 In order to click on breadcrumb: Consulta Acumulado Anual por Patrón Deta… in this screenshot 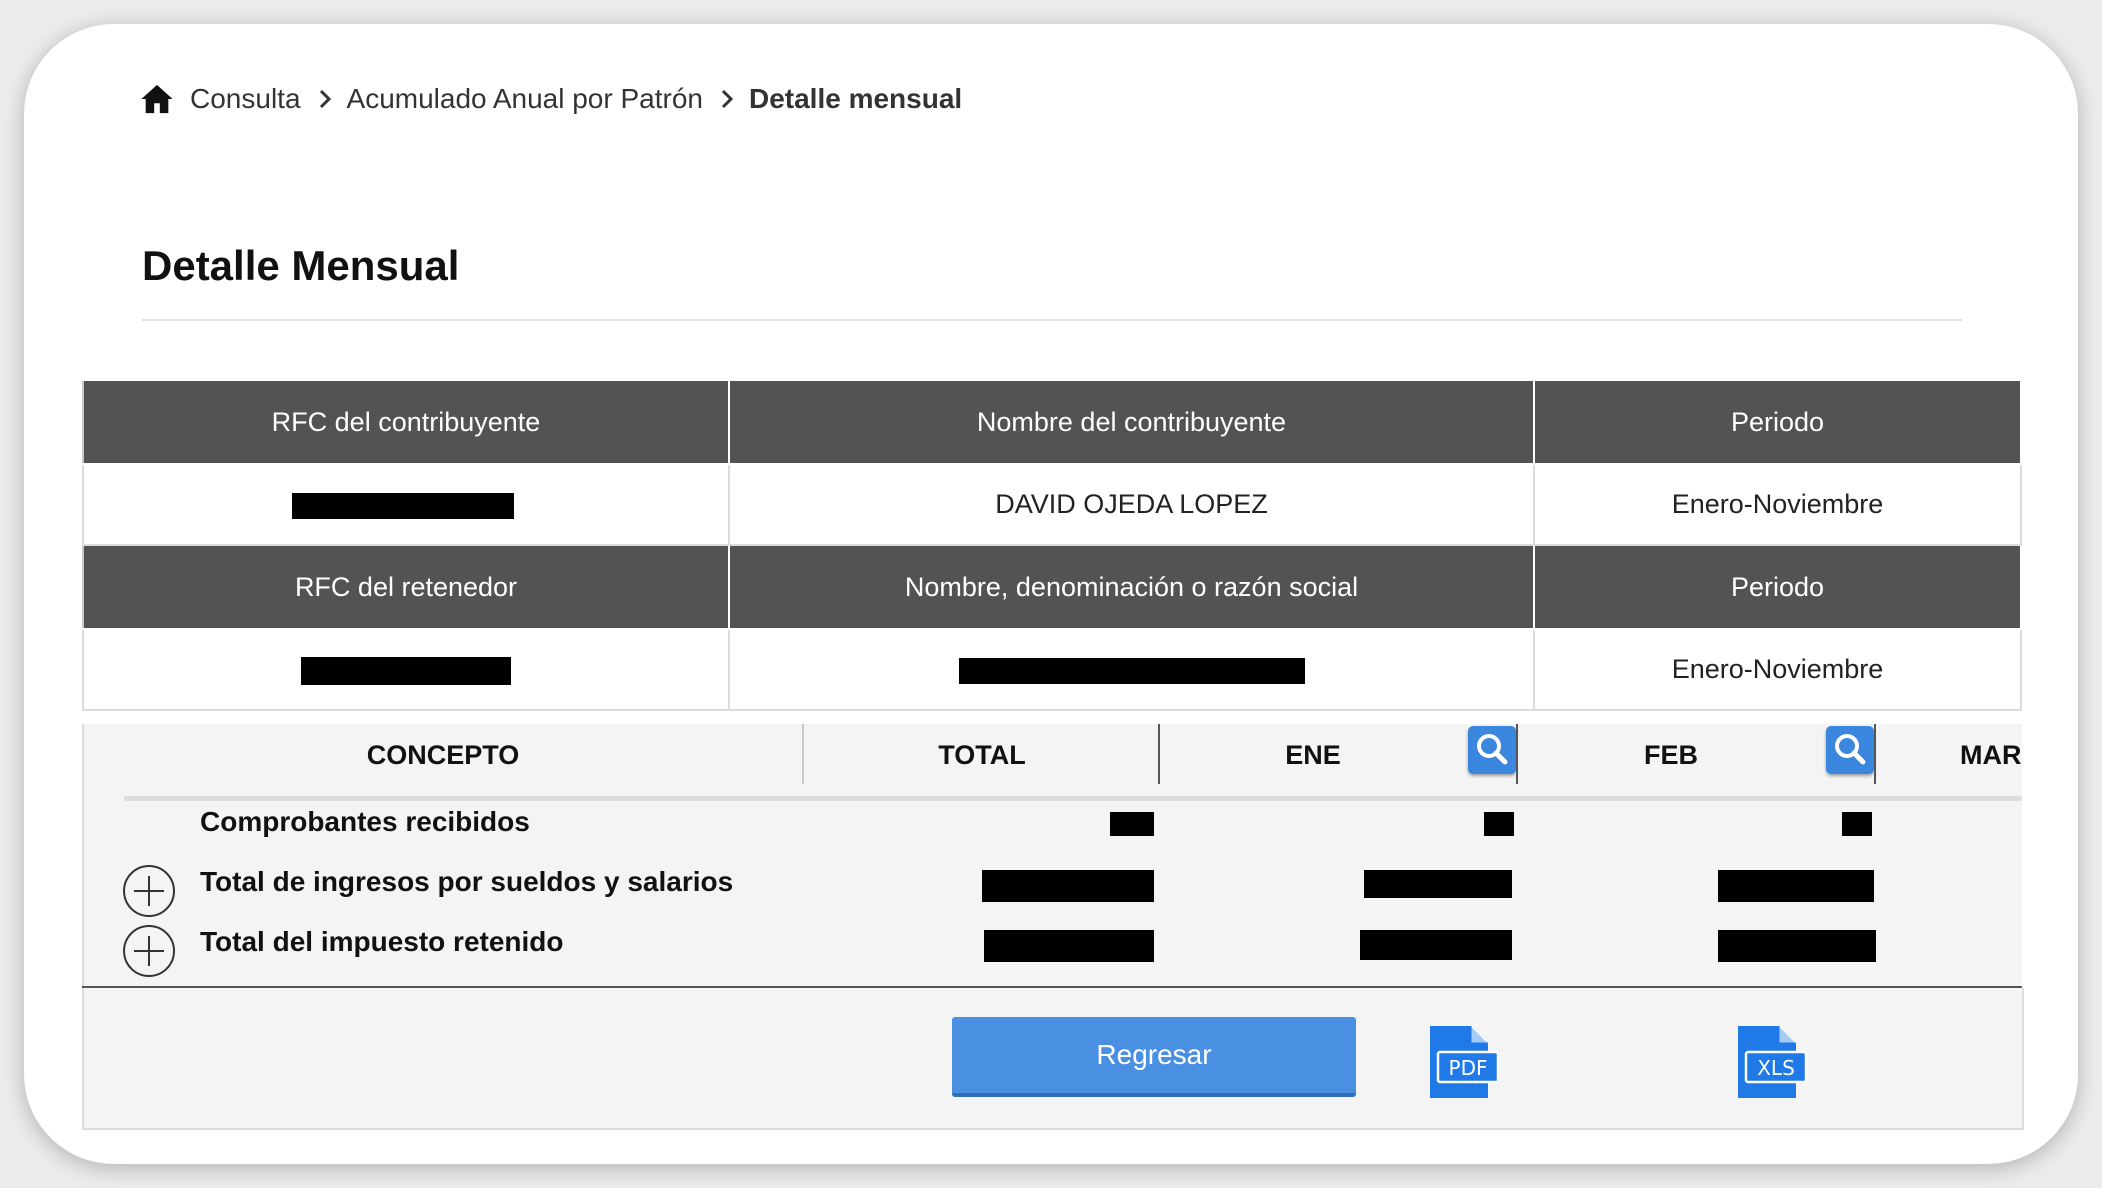, I will do `click(551, 99)`.